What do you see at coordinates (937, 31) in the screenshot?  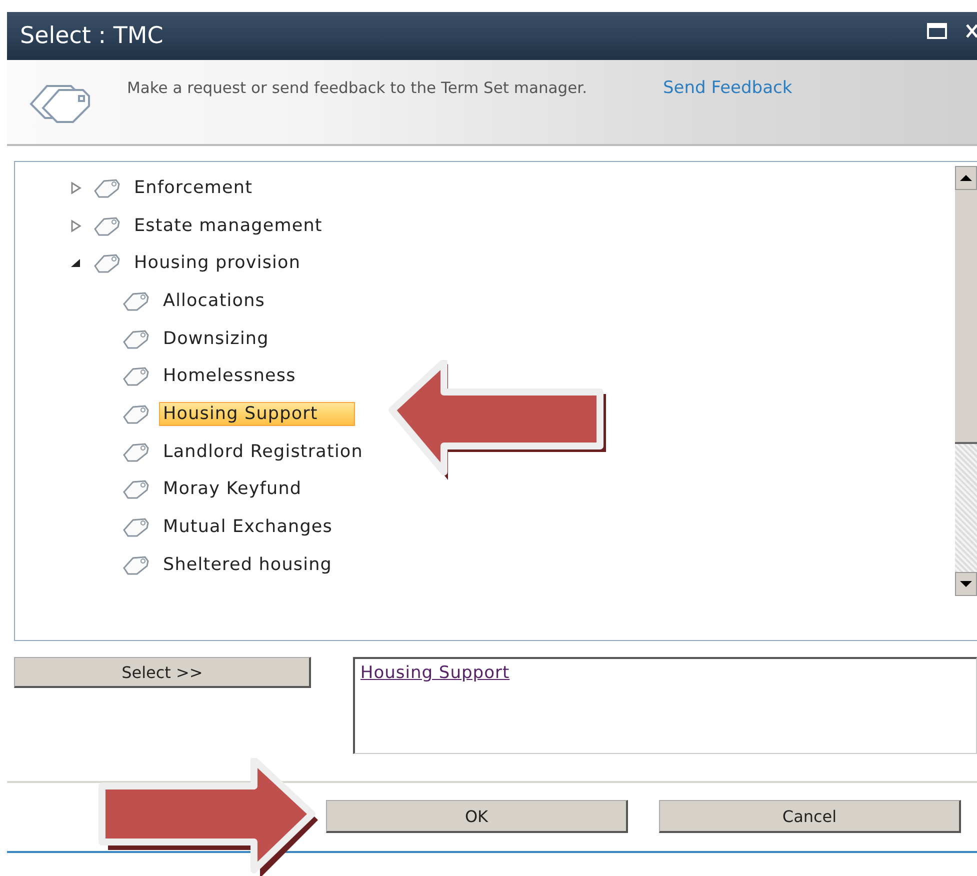 I see `maximize-icon` at bounding box center [937, 31].